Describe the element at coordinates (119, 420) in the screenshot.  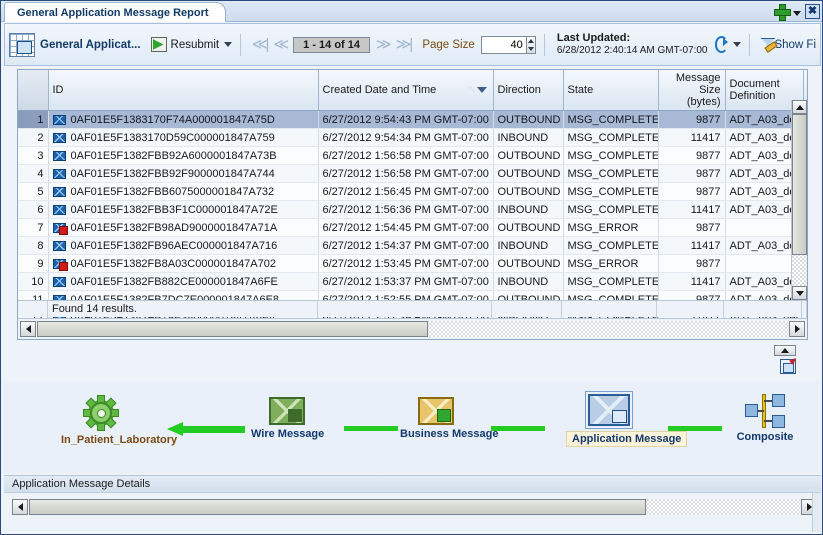
I see `flow-node-in-patient-laboratory: In_Patient_Laboratory` at that location.